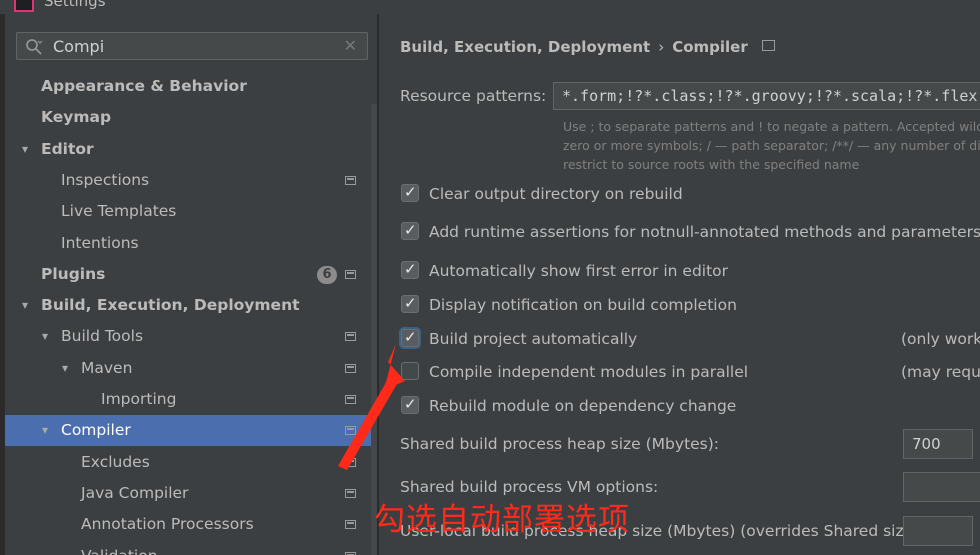 Image resolution: width=980 pixels, height=555 pixels. I want to click on updates-badge: 6, so click(327, 274).